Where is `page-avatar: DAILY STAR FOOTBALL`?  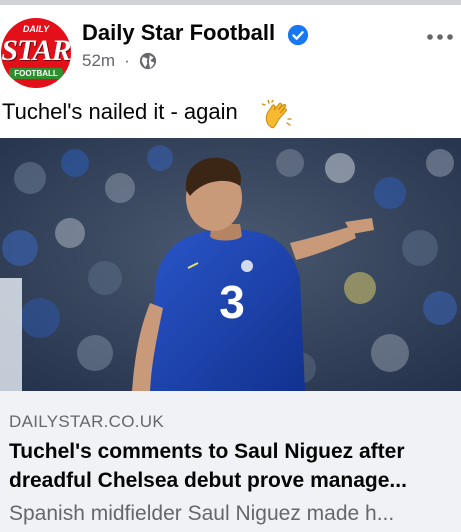
page-avatar: DAILY STAR FOOTBALL is located at coordinates (36, 53).